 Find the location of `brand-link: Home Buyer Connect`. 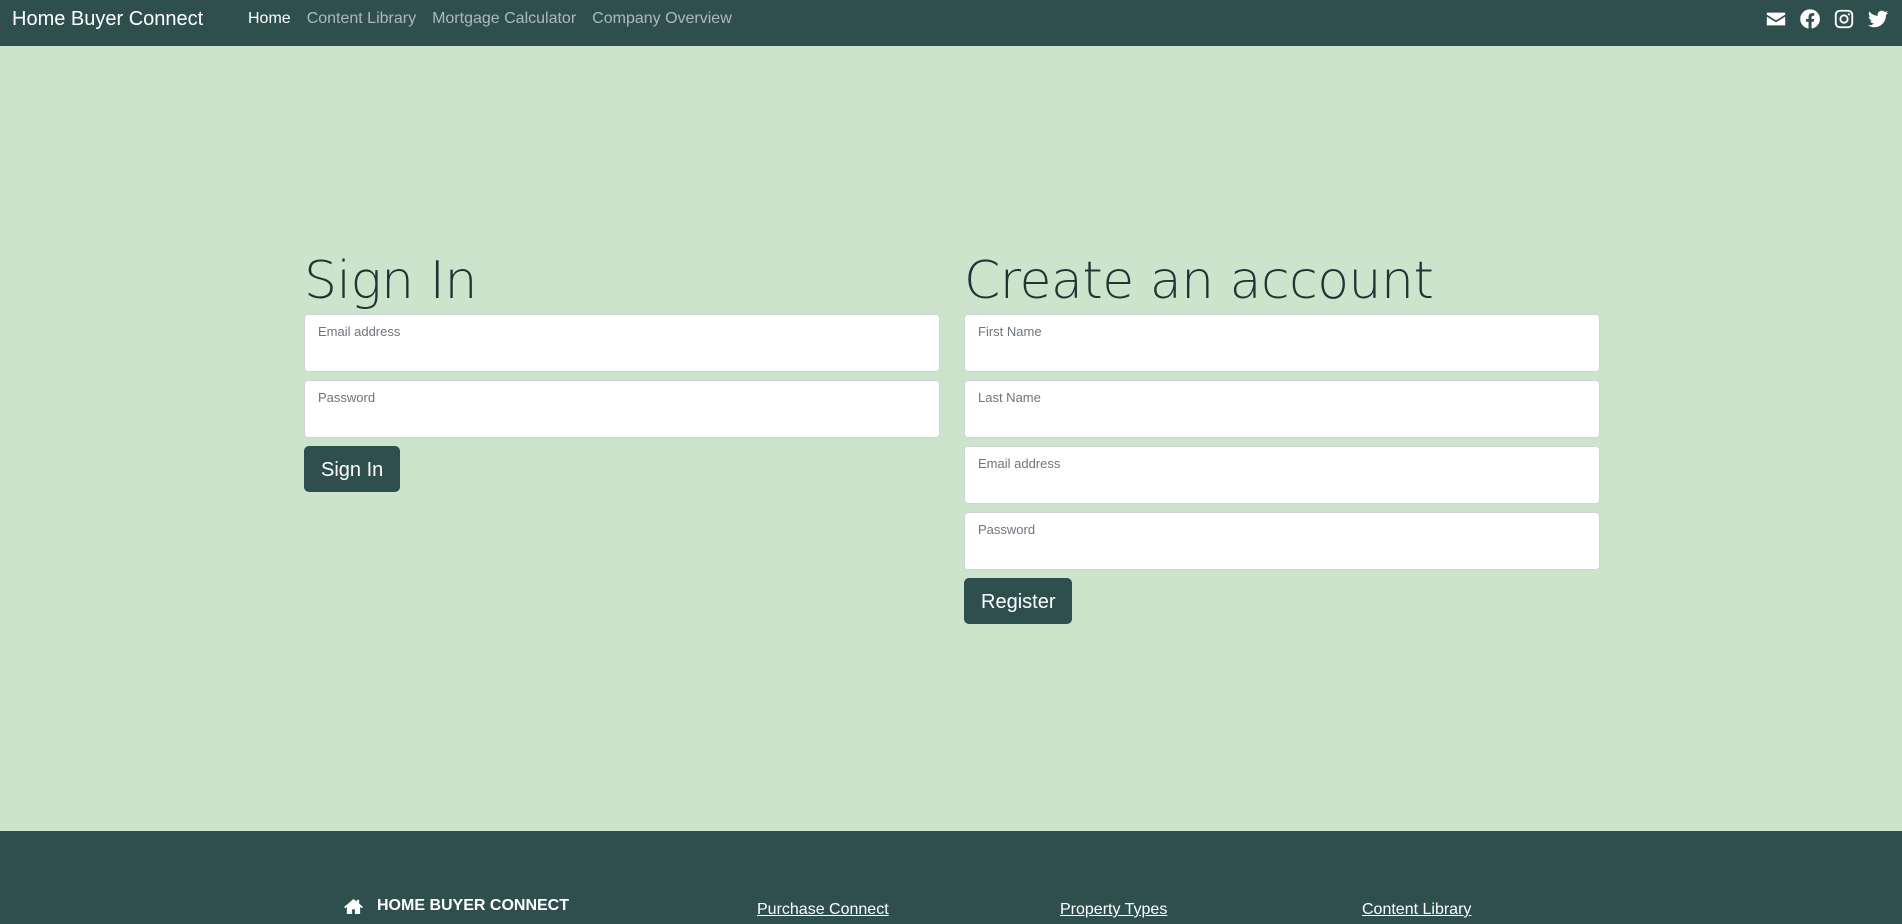

brand-link: Home Buyer Connect is located at coordinates (107, 19).